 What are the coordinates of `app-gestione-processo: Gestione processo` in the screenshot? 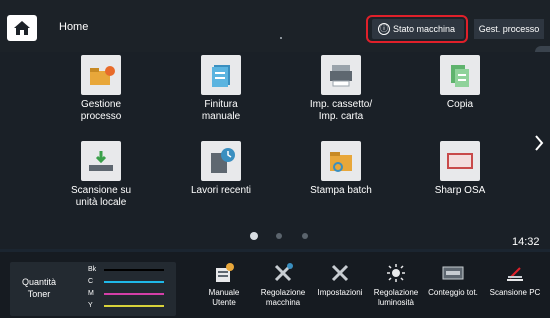 It's located at (101, 89).